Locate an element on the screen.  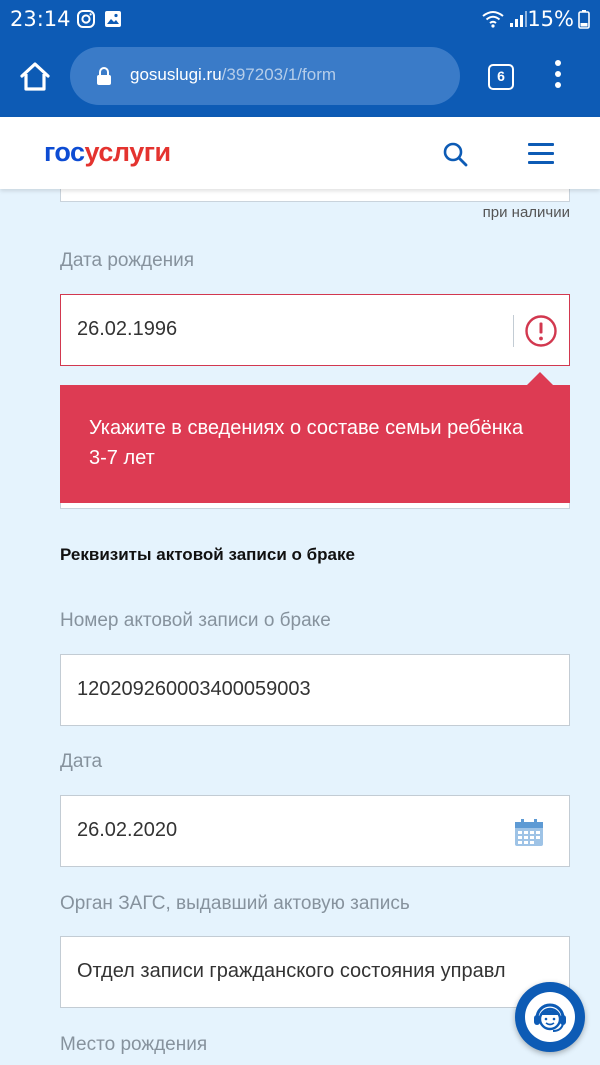
browser-toolbar: gosuslugi.ru/397203/1/form 6 is located at coordinates (300, 77).